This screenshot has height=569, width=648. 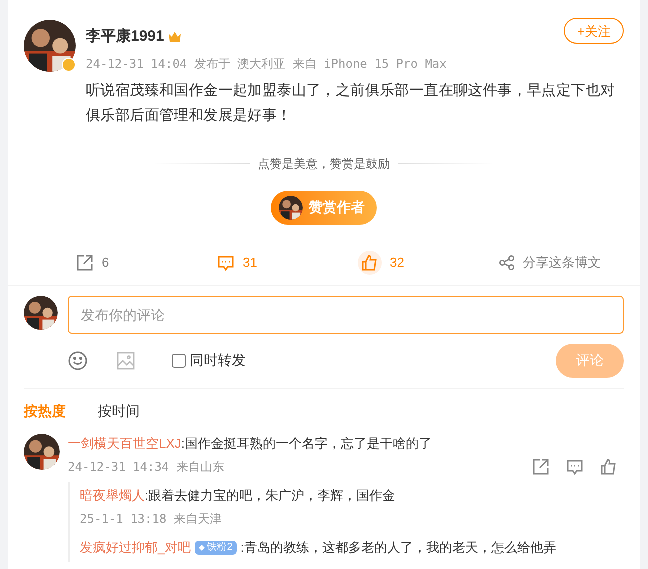 I want to click on crown-icon, so click(x=175, y=37).